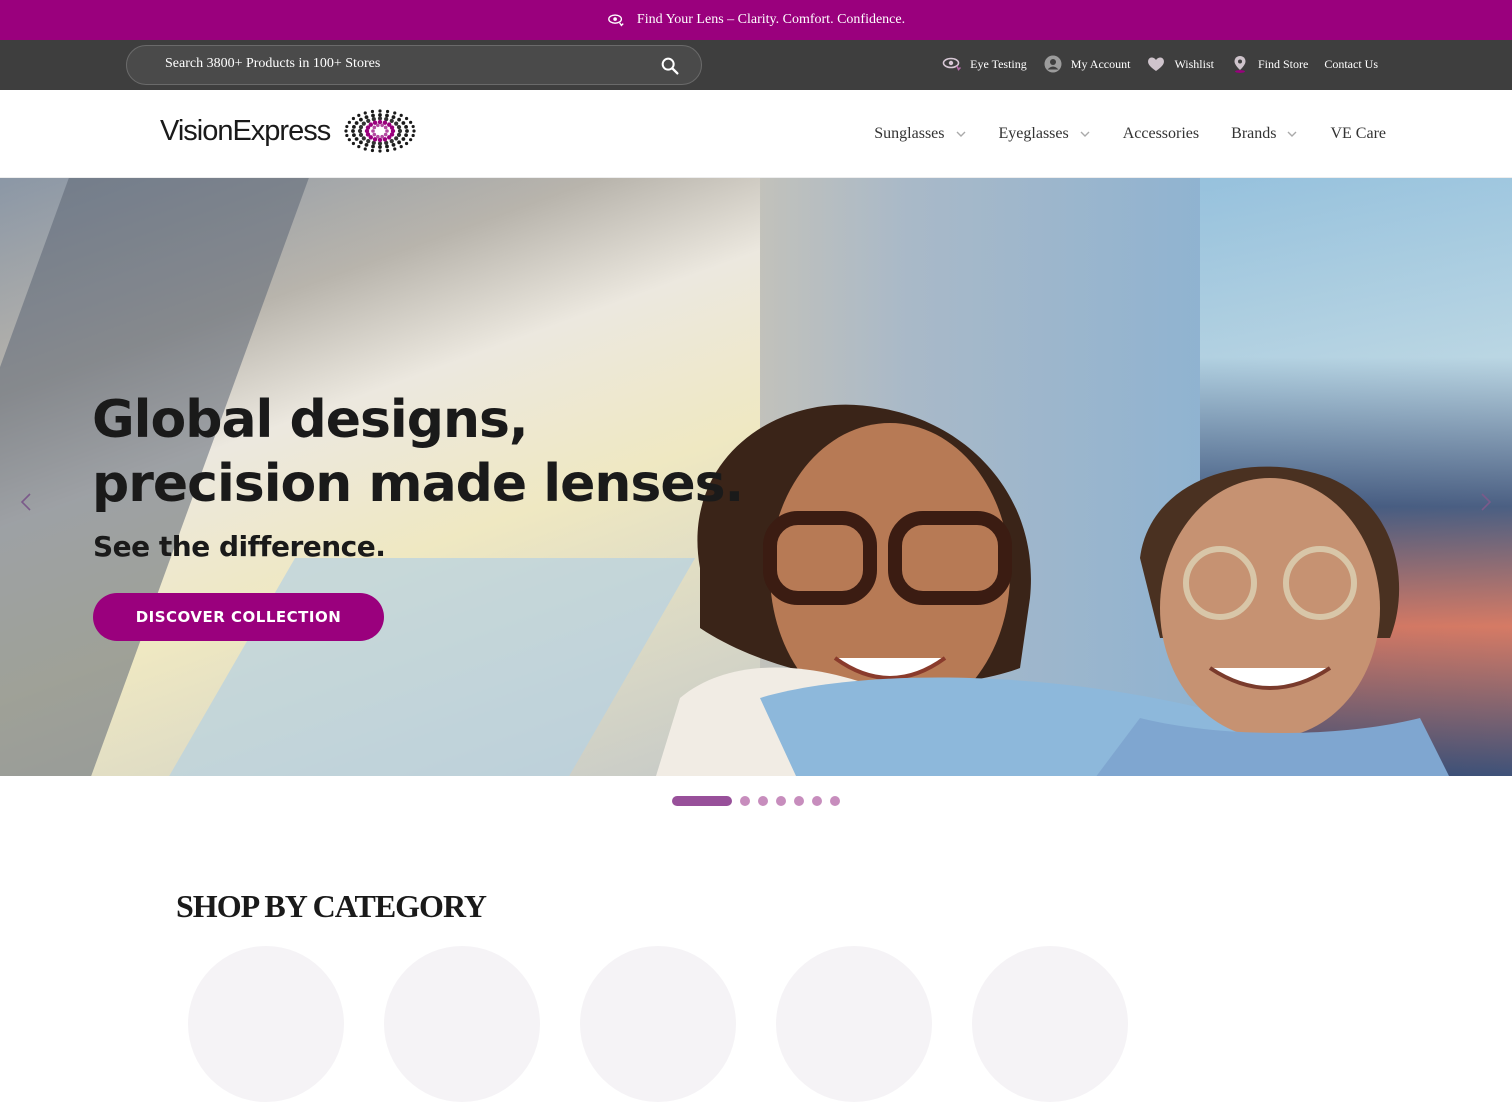  I want to click on search-input: Search 3800+ Products in 100+ Stores, so click(272, 64).